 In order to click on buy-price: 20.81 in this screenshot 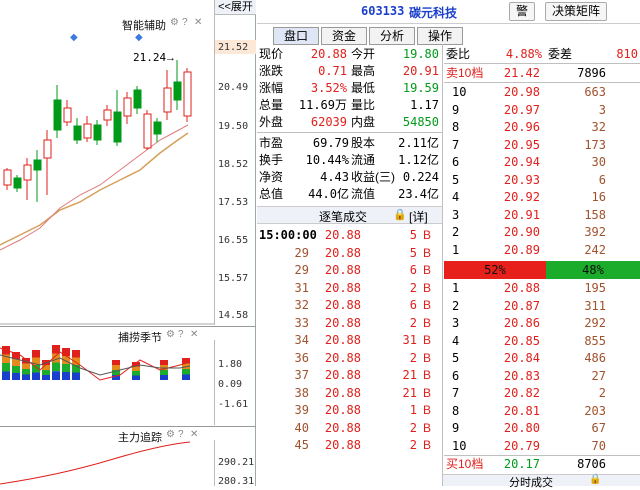, I will do `click(516, 411)`.